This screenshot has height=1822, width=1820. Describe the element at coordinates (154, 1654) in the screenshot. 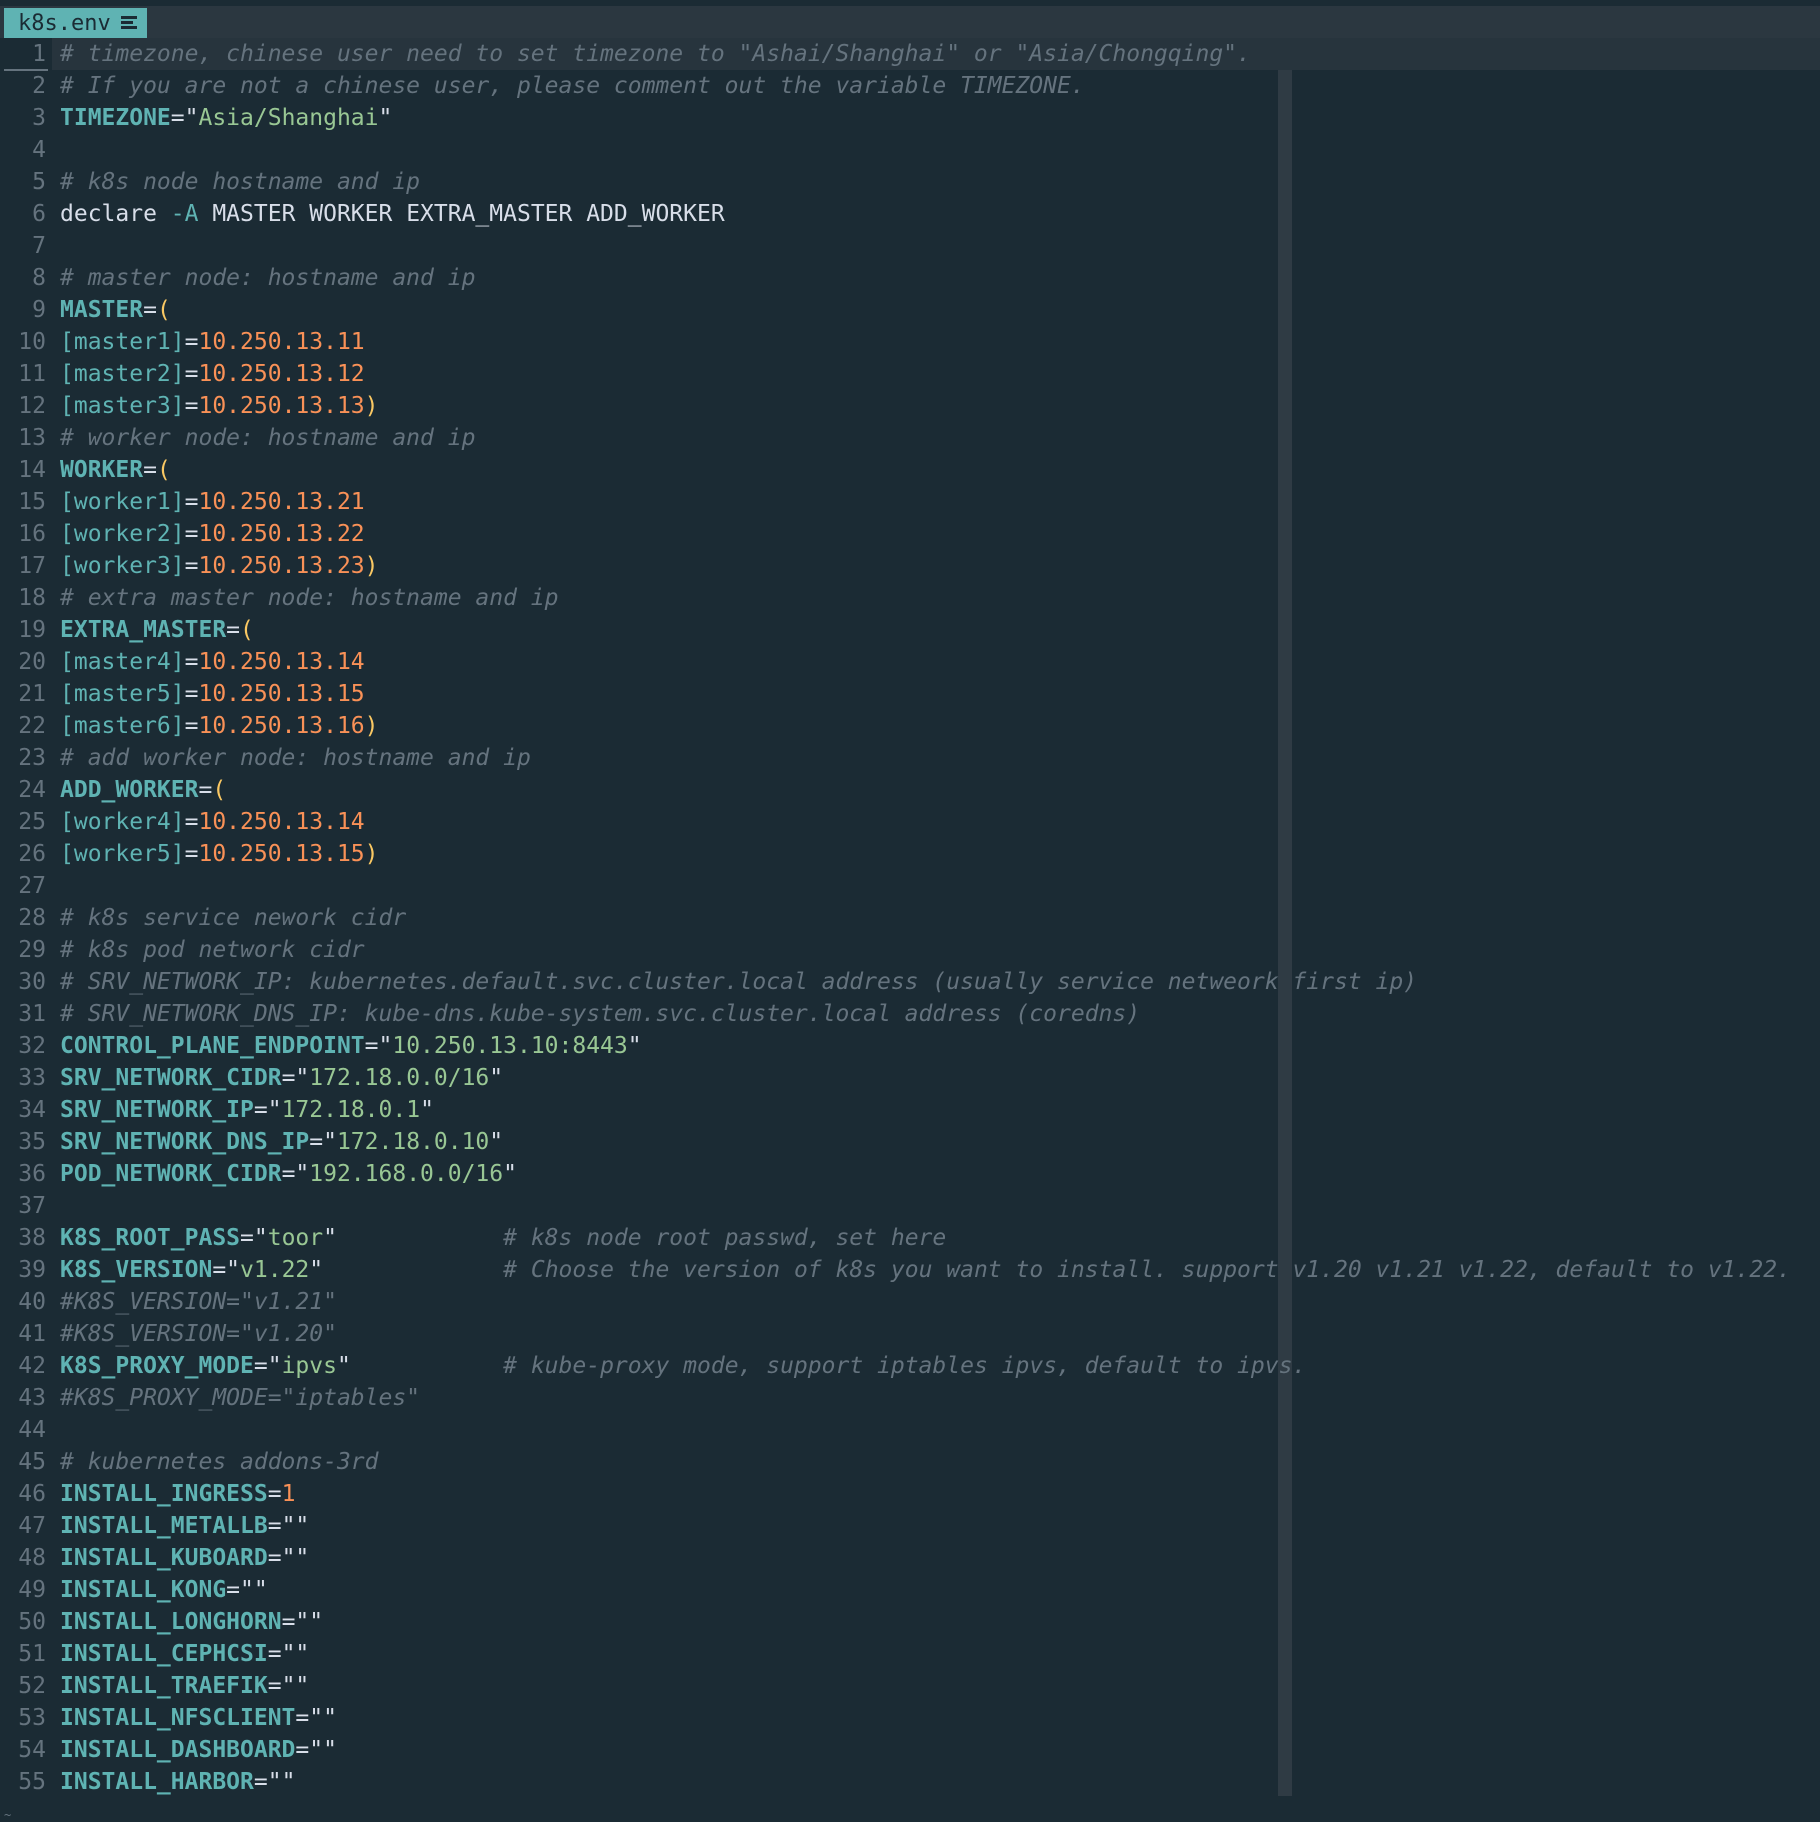

I see `code-line: 51 INSTALL_CEPHCSI=""` at that location.